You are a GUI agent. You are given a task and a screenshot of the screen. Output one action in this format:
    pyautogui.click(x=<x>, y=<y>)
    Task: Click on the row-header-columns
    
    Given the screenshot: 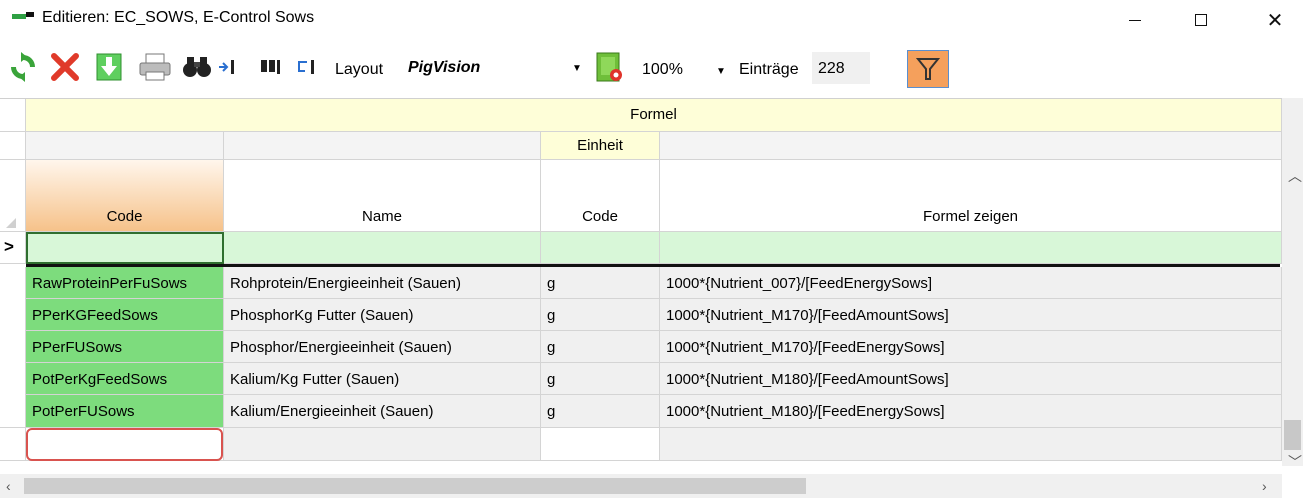 What is the action you would take?
    pyautogui.click(x=13, y=196)
    